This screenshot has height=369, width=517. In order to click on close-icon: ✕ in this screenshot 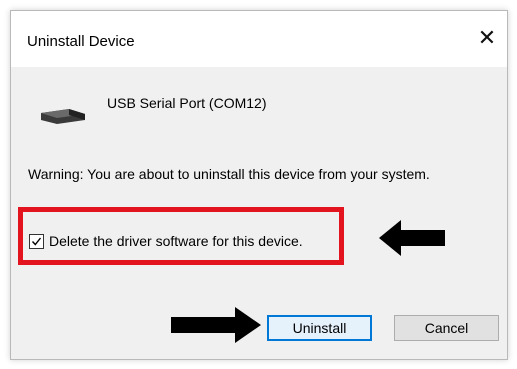, I will do `click(487, 37)`.